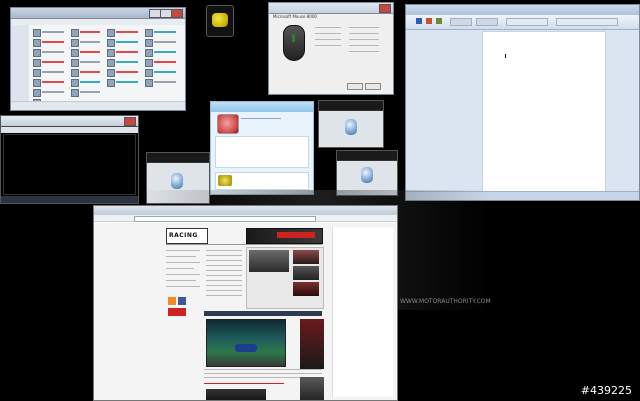 The image size is (640, 401). I want to click on browser-toolbar, so click(245, 218).